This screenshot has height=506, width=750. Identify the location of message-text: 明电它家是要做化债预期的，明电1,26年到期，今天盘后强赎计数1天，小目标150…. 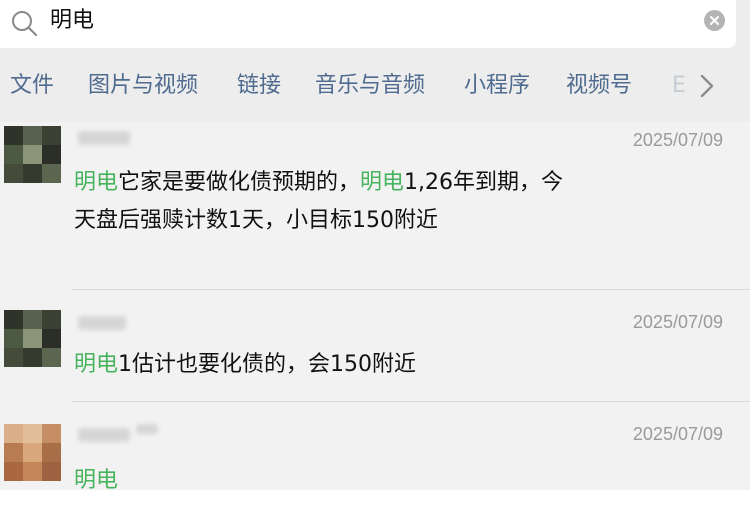
(324, 202).